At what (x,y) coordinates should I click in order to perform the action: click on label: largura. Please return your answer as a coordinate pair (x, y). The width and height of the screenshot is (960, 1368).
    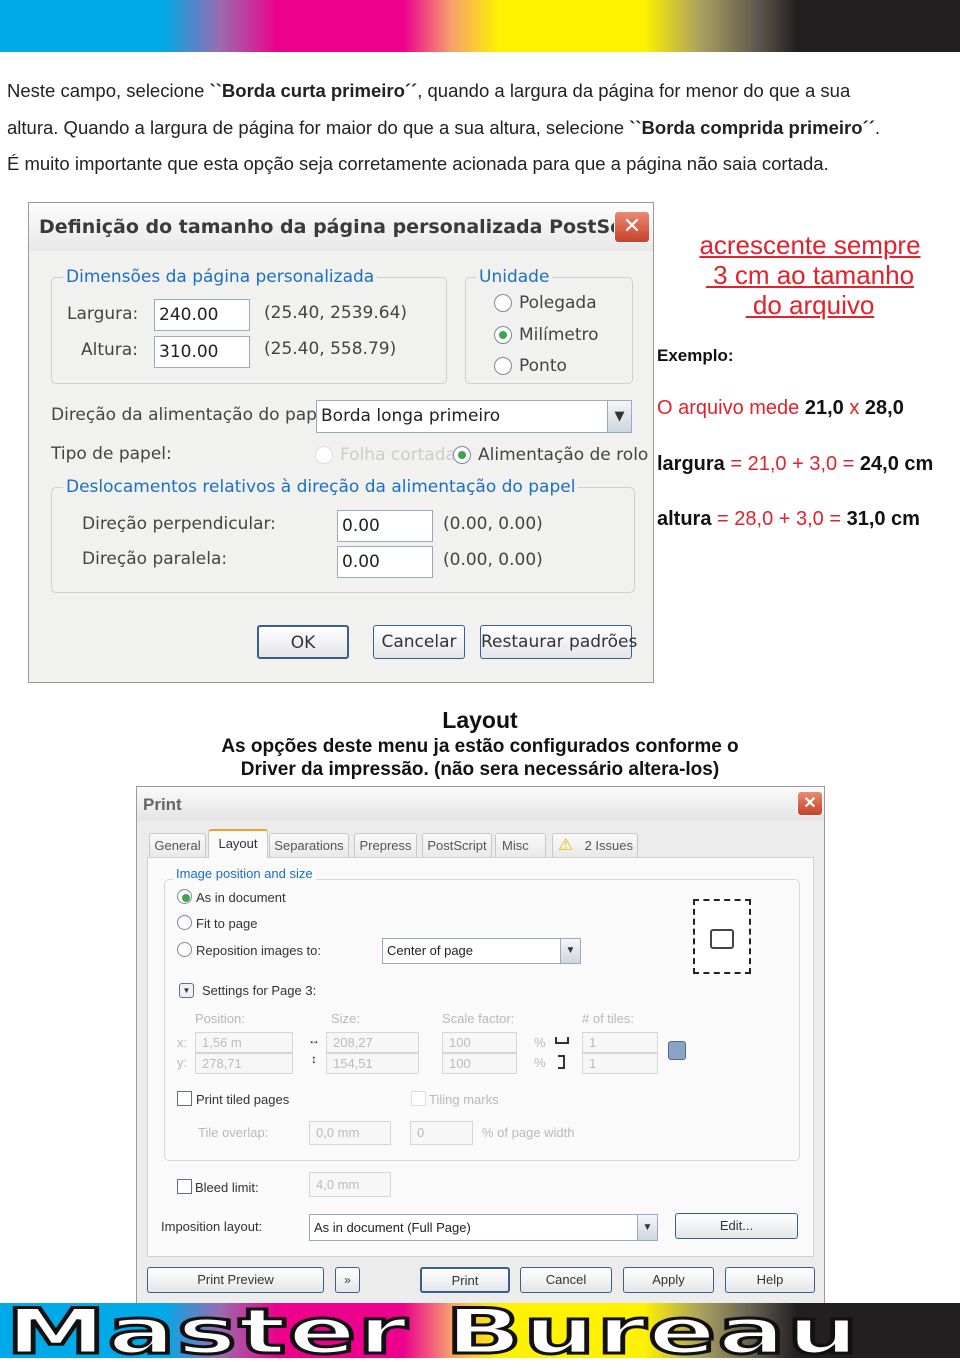
    Looking at the image, I should click on (691, 464).